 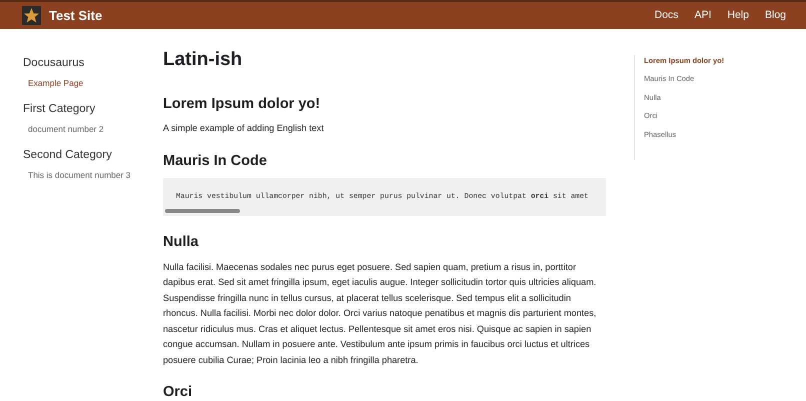 What do you see at coordinates (666, 16) in the screenshot?
I see `nav-link: Docs` at bounding box center [666, 16].